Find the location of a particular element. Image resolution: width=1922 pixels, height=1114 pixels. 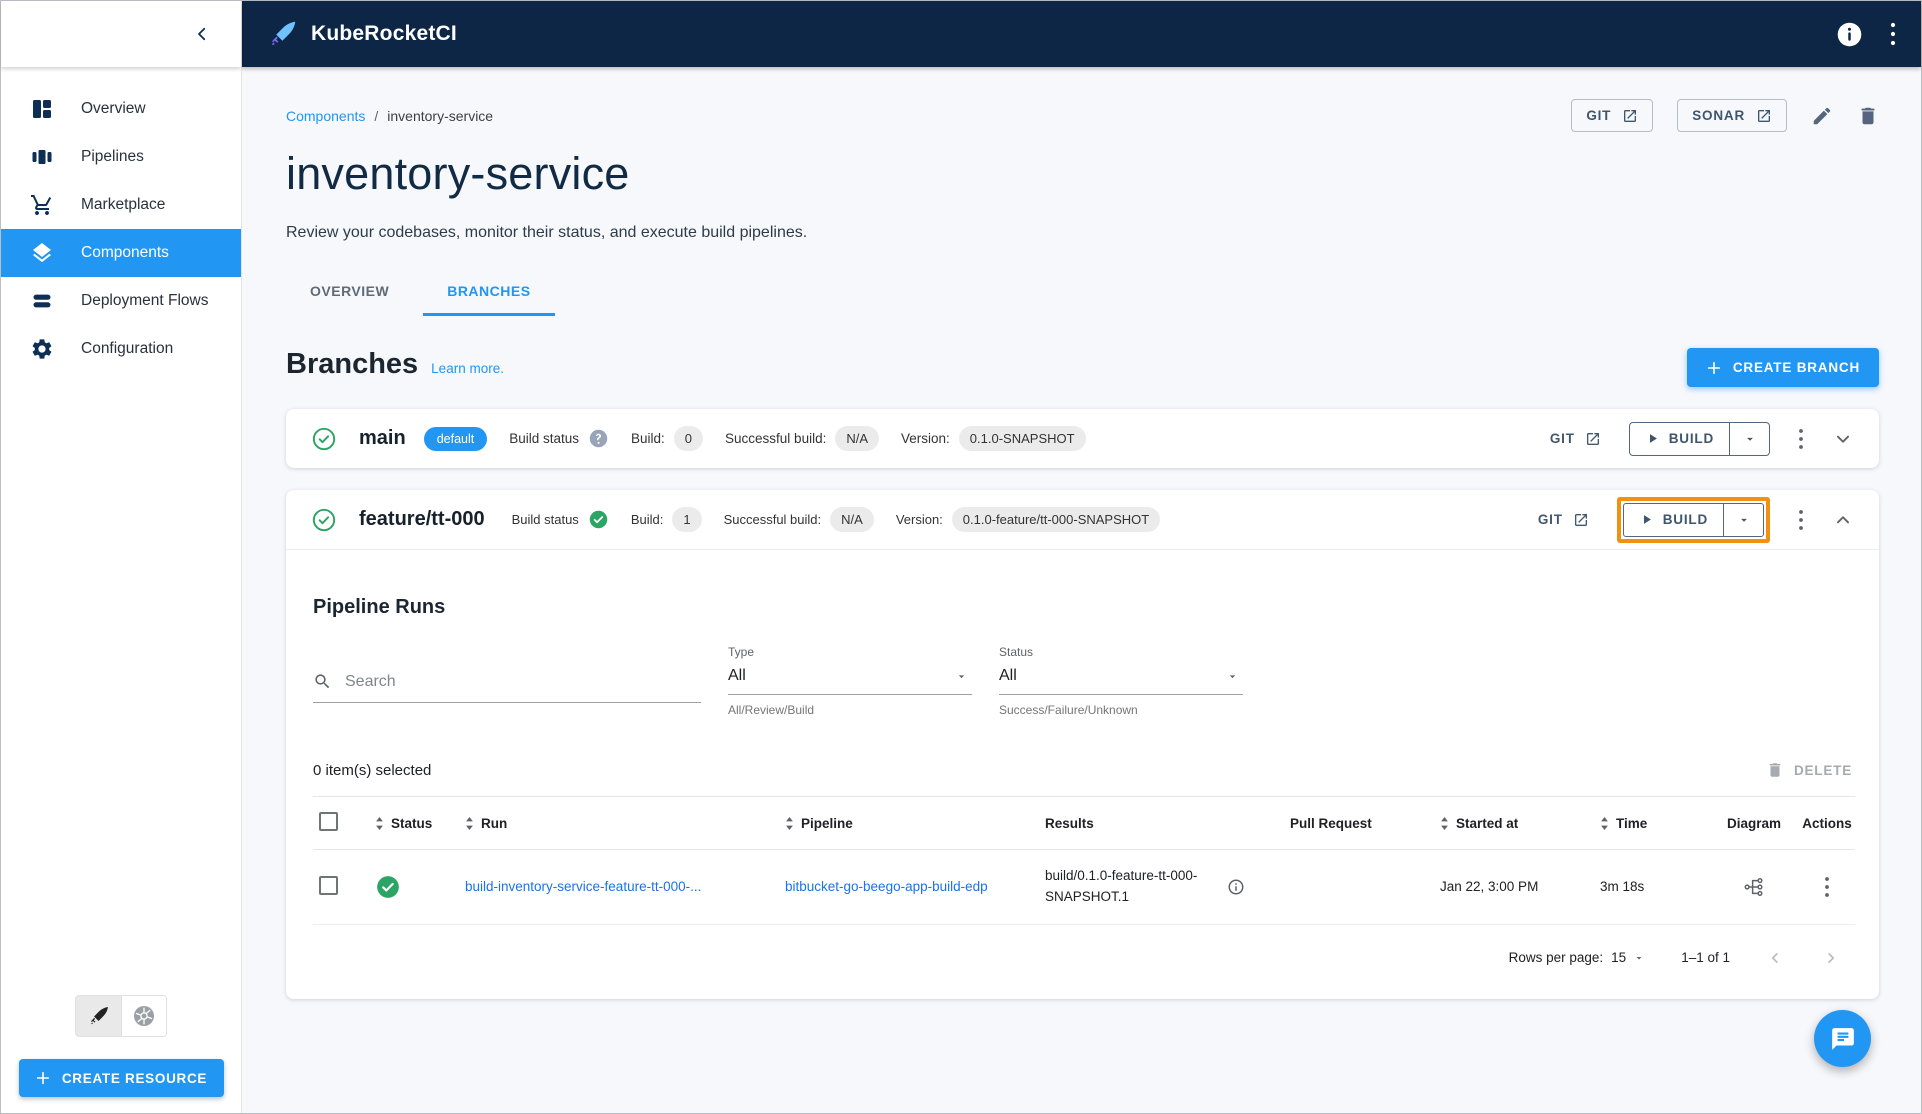

status-select: All is located at coordinates (1121, 677).